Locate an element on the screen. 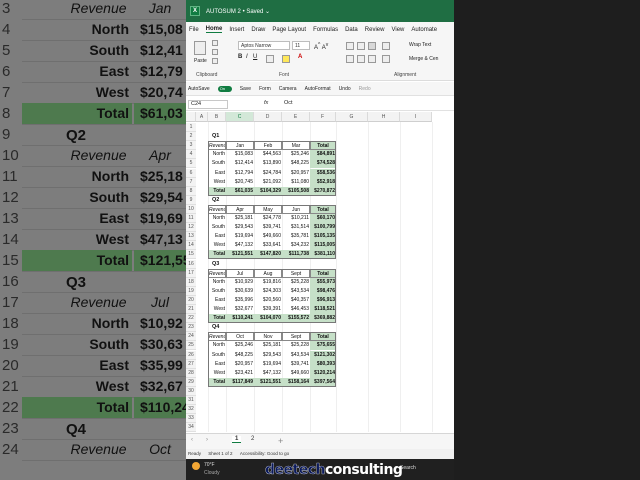 The image size is (640, 480). row-header: 31 is located at coordinates (191, 400).